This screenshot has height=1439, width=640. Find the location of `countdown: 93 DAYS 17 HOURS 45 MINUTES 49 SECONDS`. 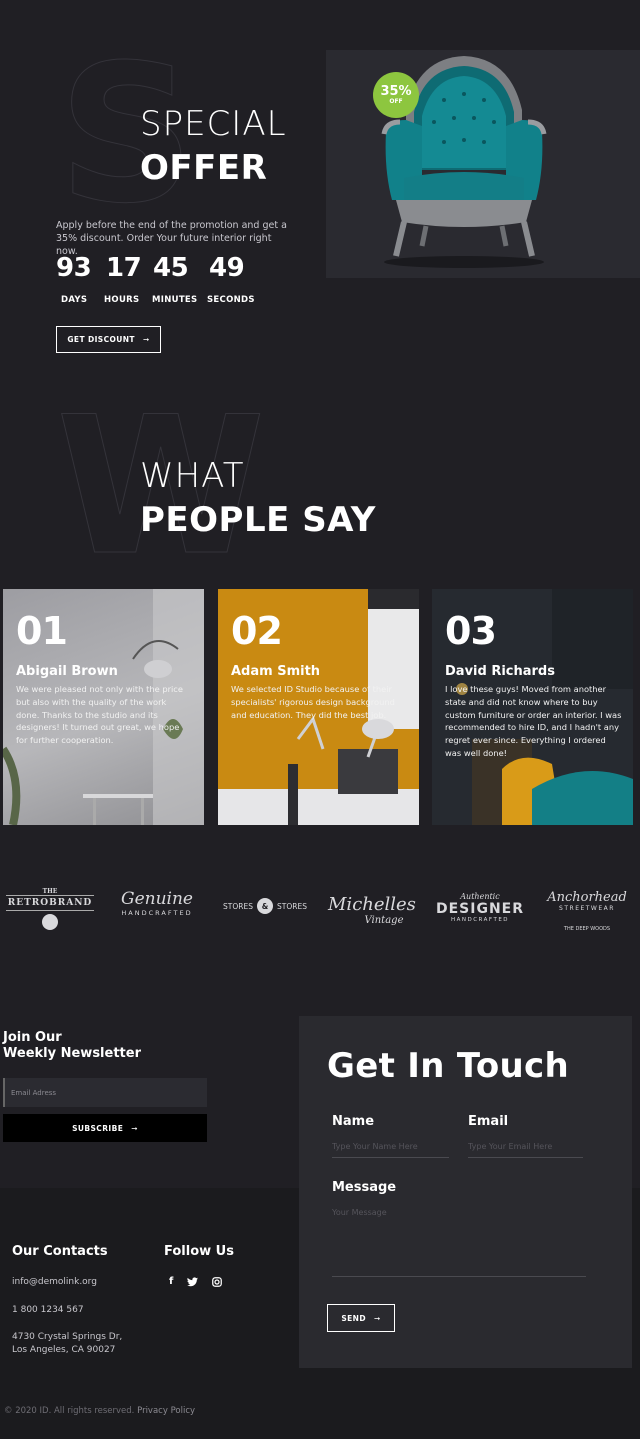

countdown: 93 DAYS 17 HOURS 45 MINUTES 49 SECONDS is located at coordinates (161, 279).